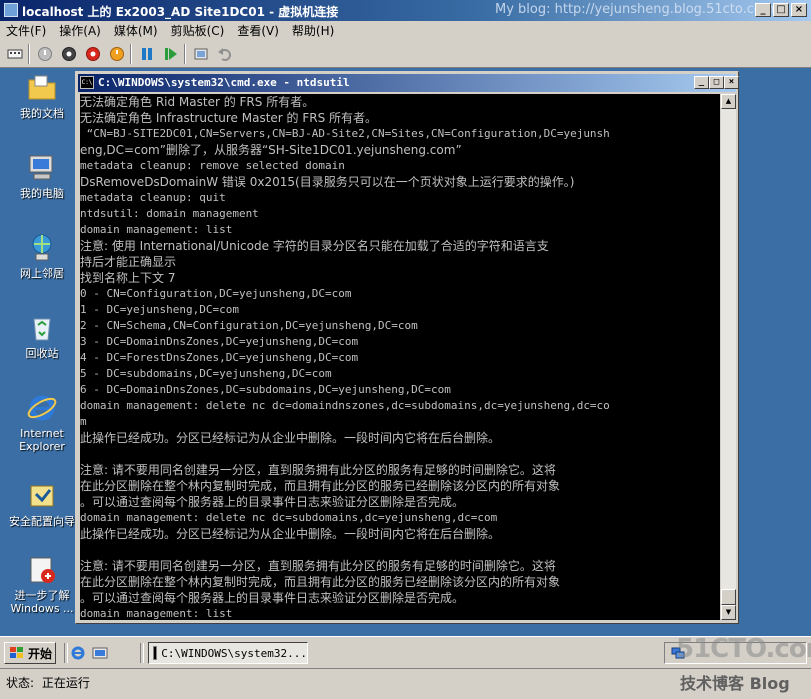 The width and height of the screenshot is (811, 699). Describe the element at coordinates (100, 654) in the screenshot. I see `quicklaunch-show-desktop-icon` at that location.